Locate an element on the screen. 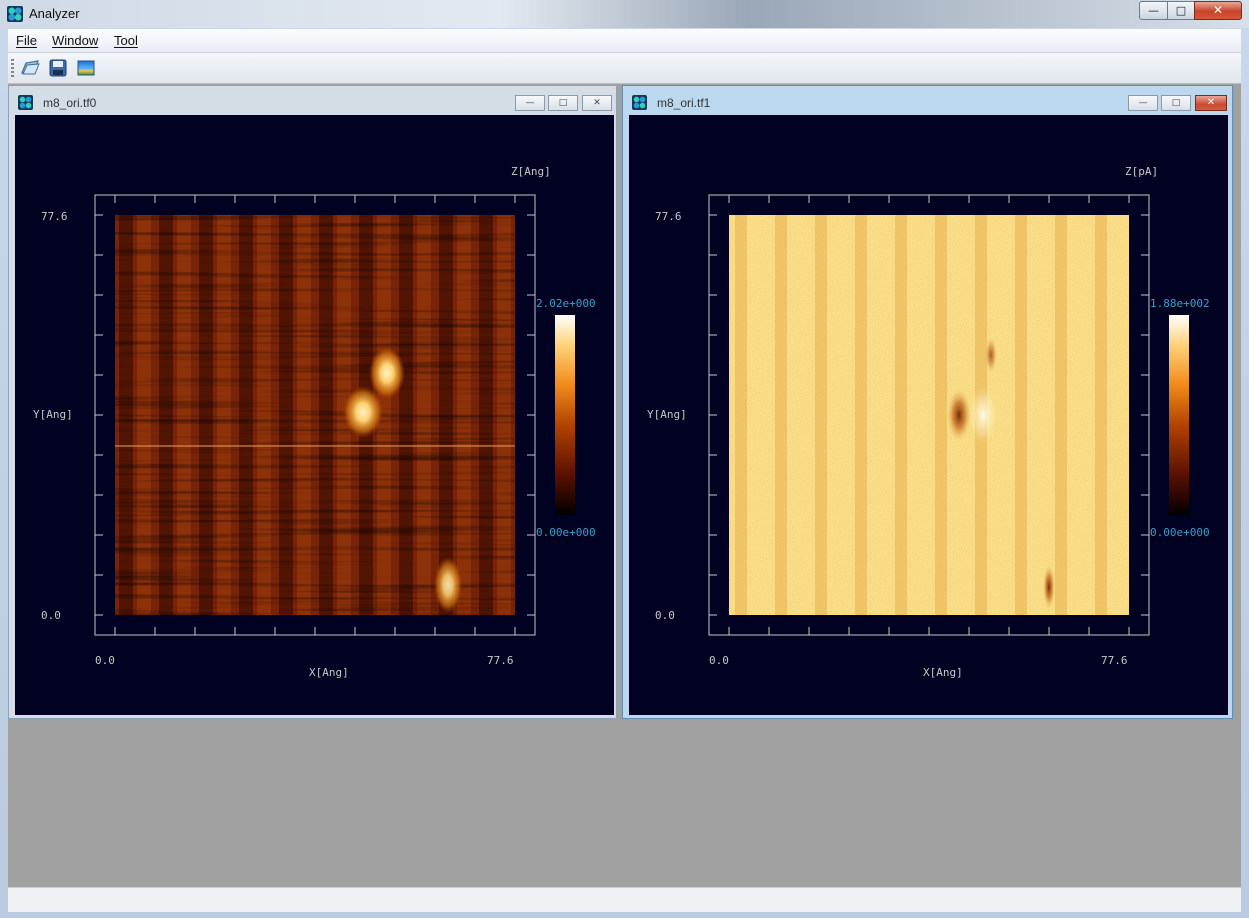  save-button is located at coordinates (58, 68).